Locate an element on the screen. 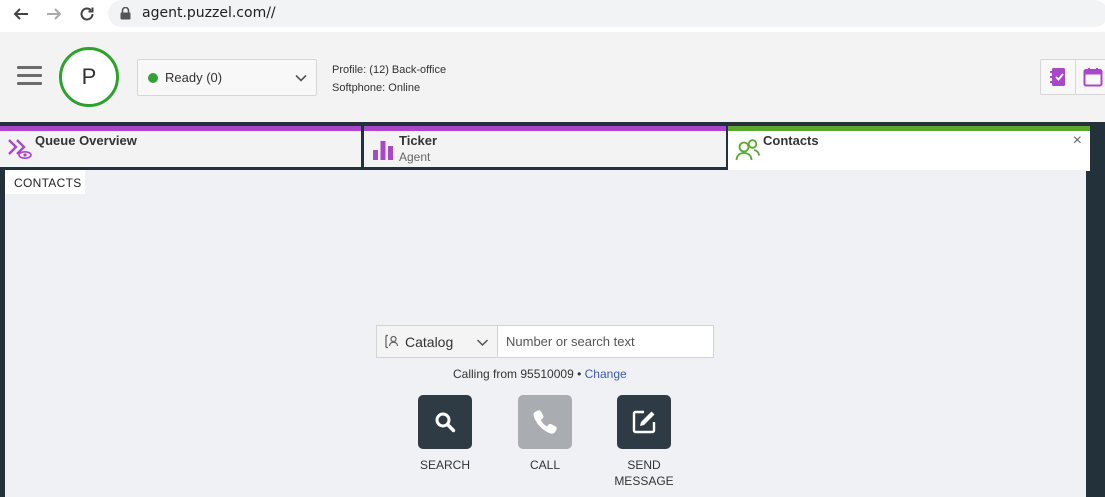  quick-actions is located at coordinates (1072, 77).